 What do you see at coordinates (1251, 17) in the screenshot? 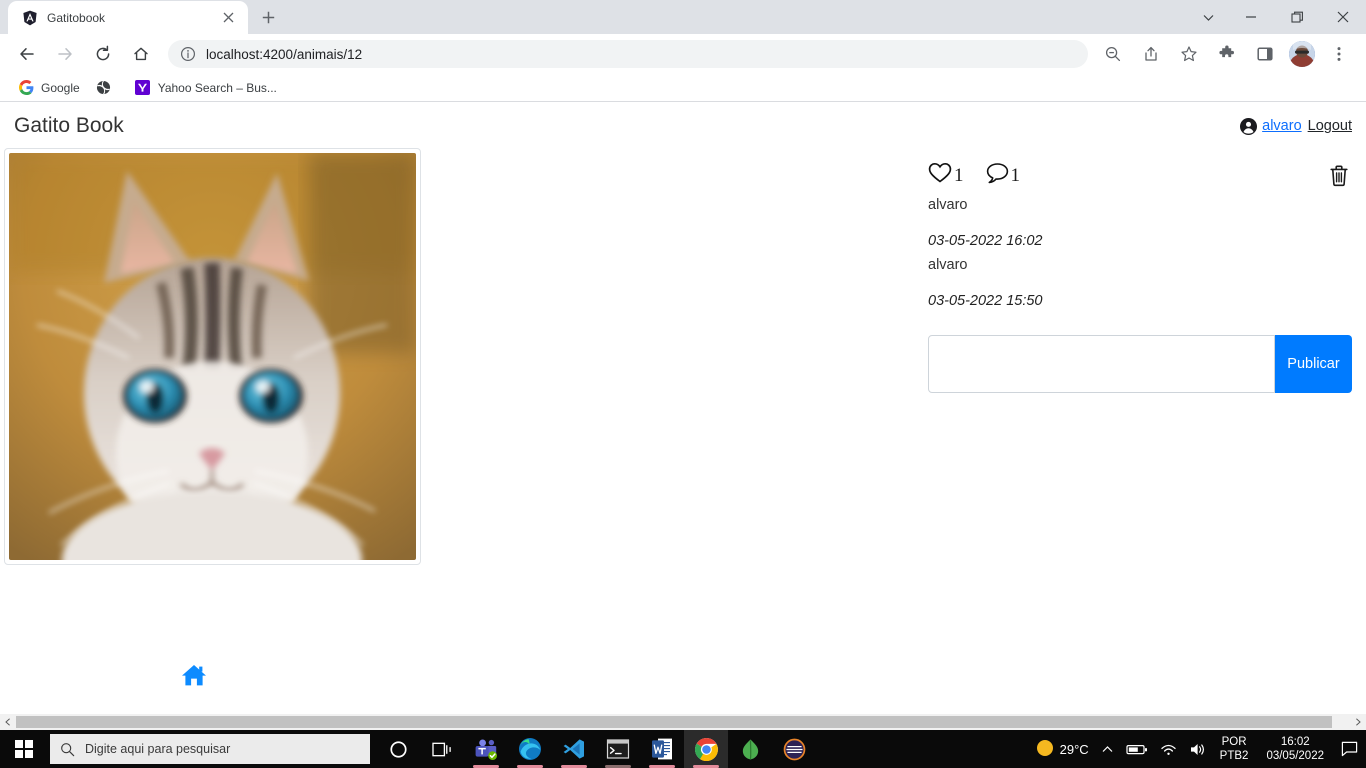
I see `minimize-button` at bounding box center [1251, 17].